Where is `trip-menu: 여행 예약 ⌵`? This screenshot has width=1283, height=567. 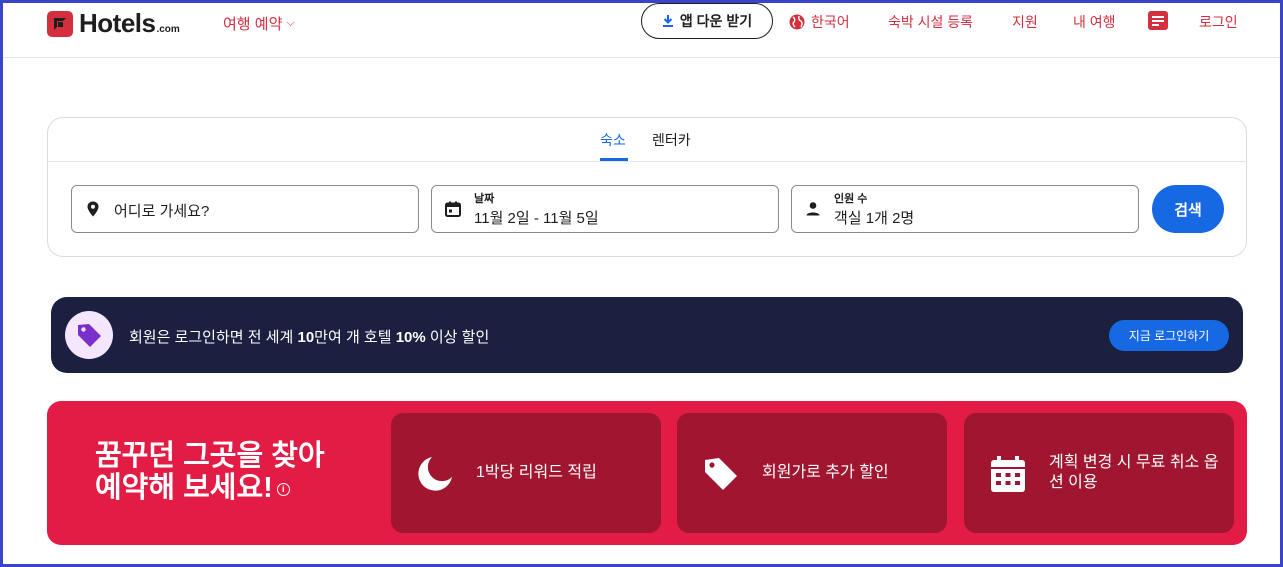 trip-menu: 여행 예약 ⌵ is located at coordinates (259, 23).